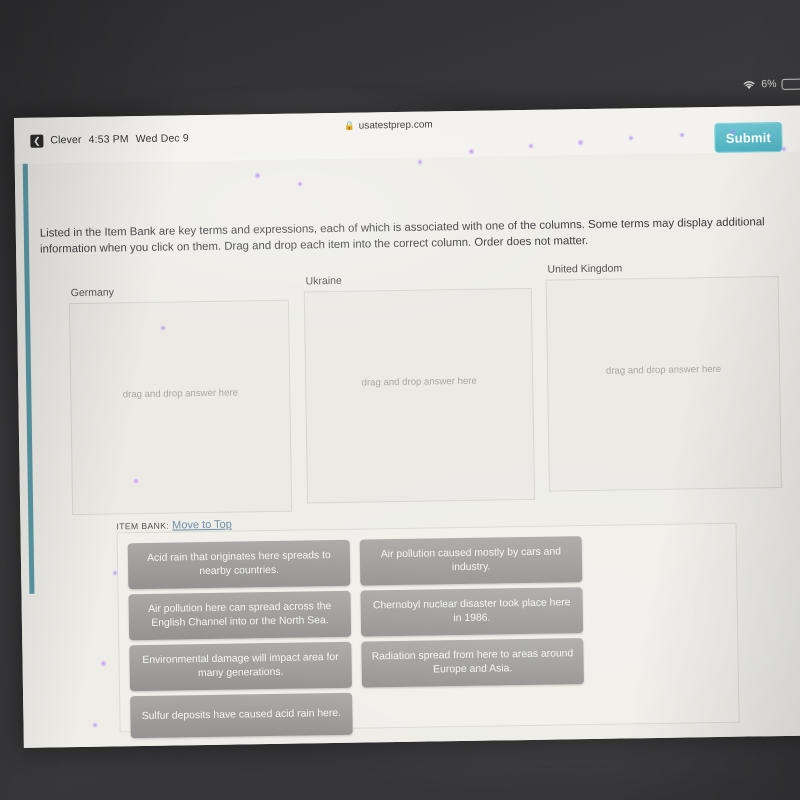 The width and height of the screenshot is (800, 800). Describe the element at coordinates (162, 139) in the screenshot. I see `status-bar-date: Wed Dec 9` at that location.